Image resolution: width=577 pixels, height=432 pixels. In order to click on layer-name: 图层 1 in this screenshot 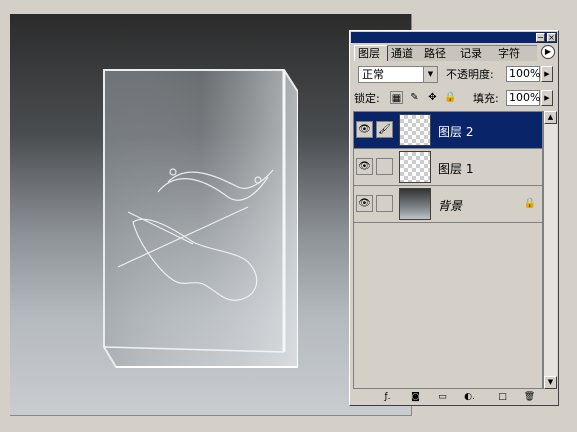, I will do `click(455, 168)`.